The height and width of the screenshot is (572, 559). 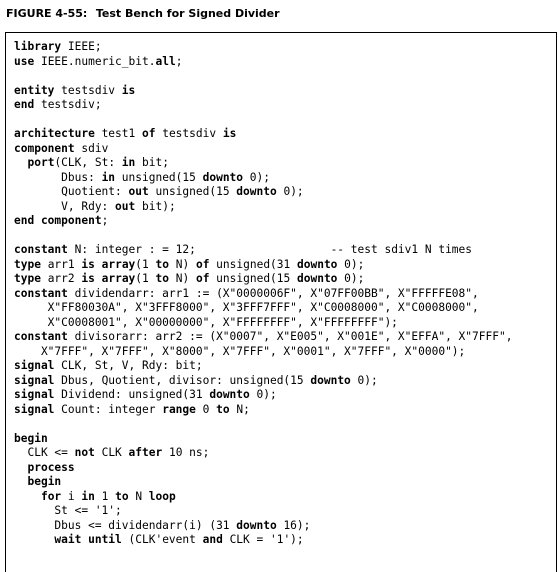 I want to click on code-line: Quotient: out unsigned(15 downto 0);, so click(x=263, y=192).